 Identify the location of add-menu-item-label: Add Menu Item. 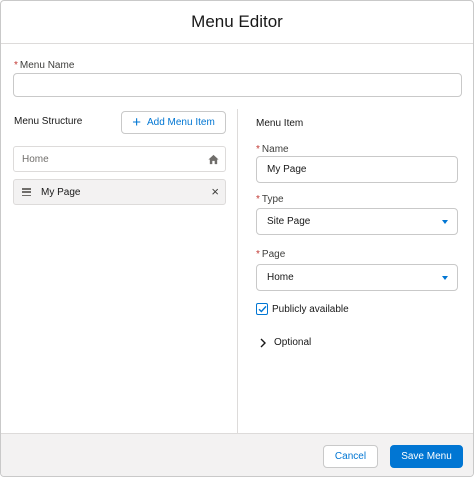
(180, 122).